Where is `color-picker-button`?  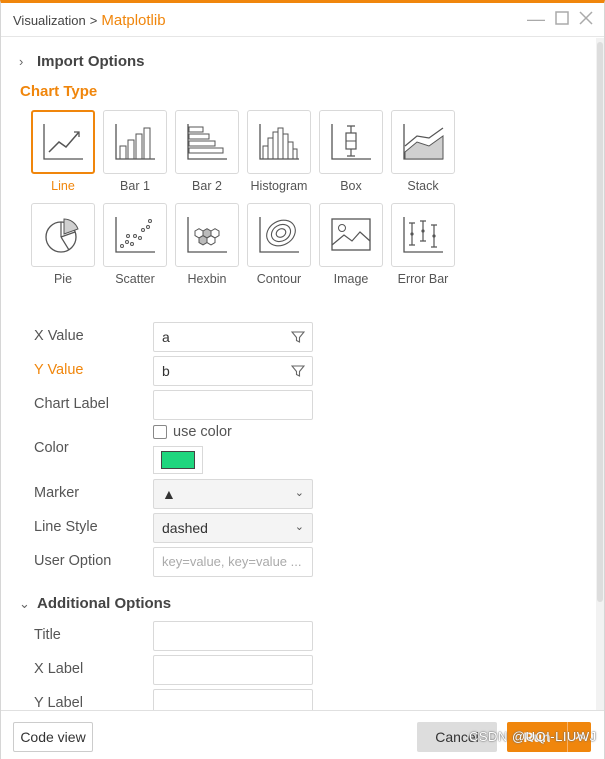 color-picker-button is located at coordinates (178, 460).